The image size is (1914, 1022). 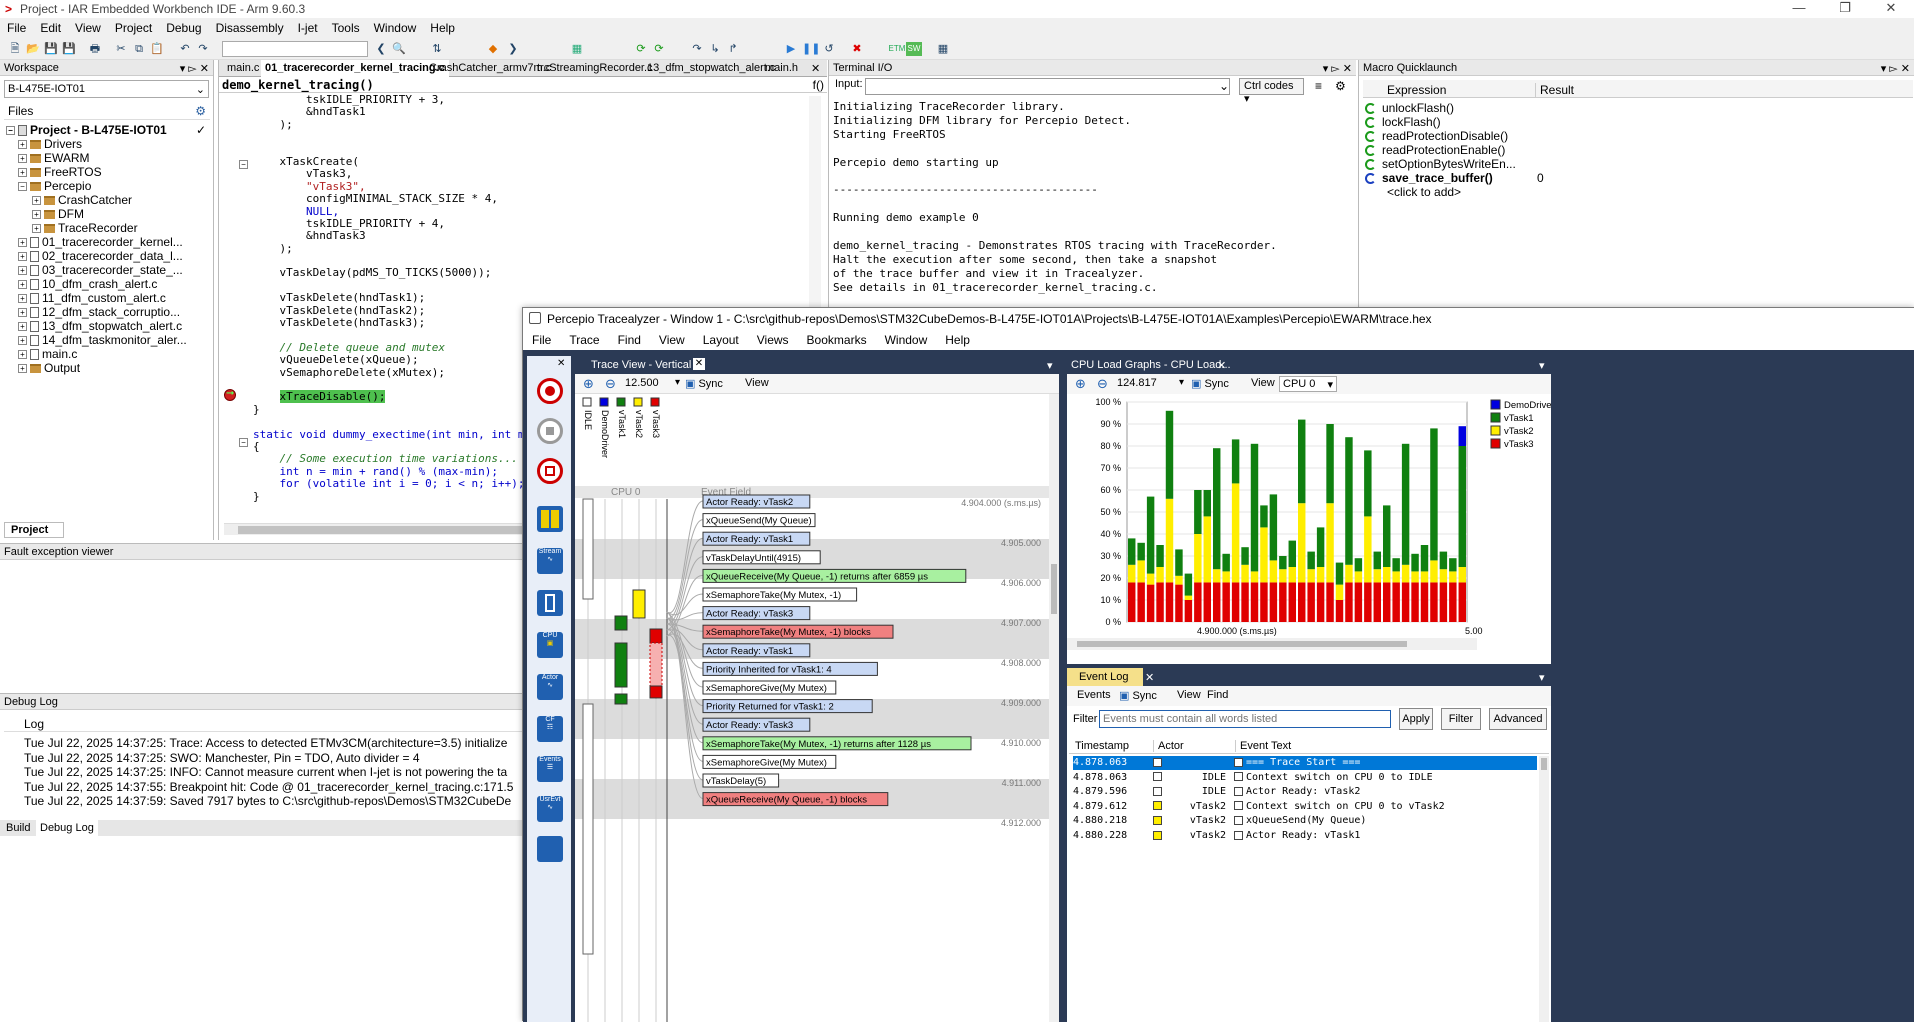 What do you see at coordinates (203, 49) in the screenshot?
I see `redo-icon: ↷` at bounding box center [203, 49].